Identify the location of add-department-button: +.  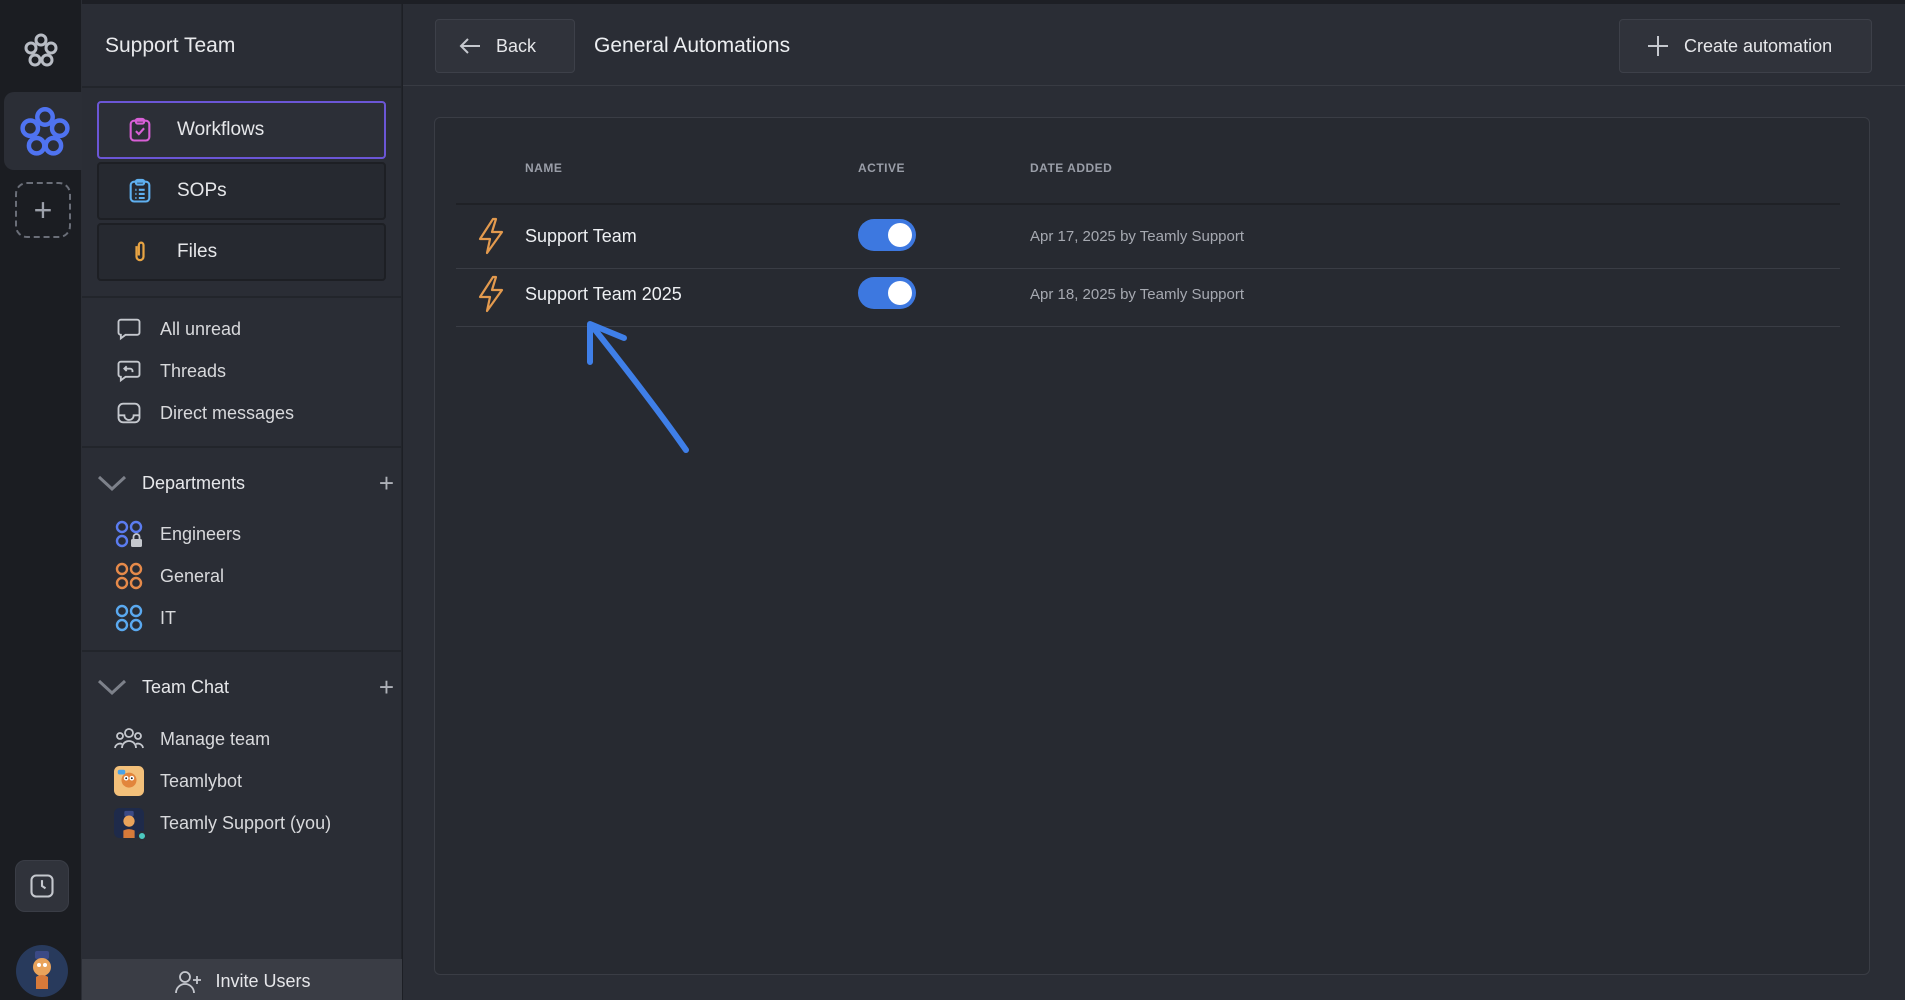
(386, 483).